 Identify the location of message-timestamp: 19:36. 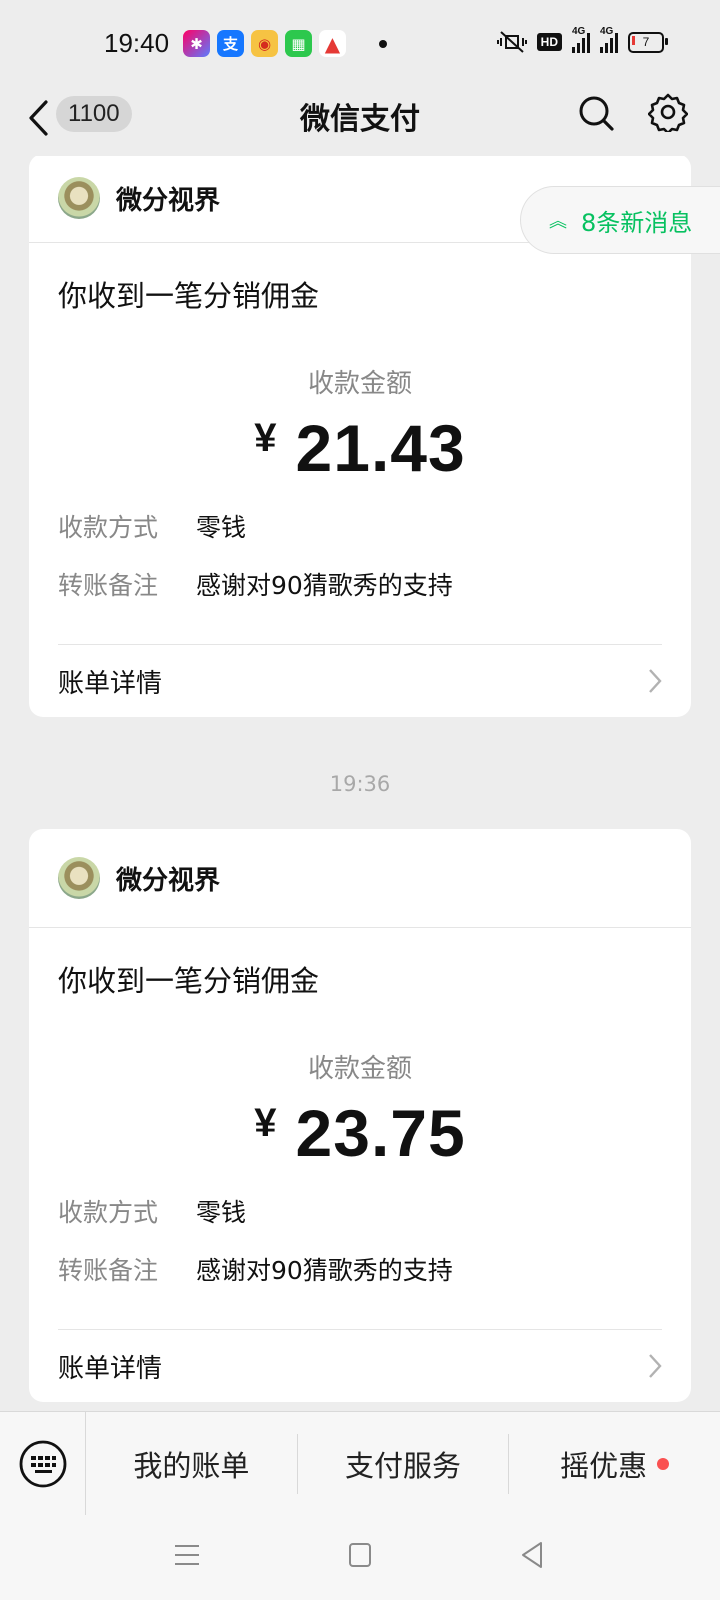
(360, 784).